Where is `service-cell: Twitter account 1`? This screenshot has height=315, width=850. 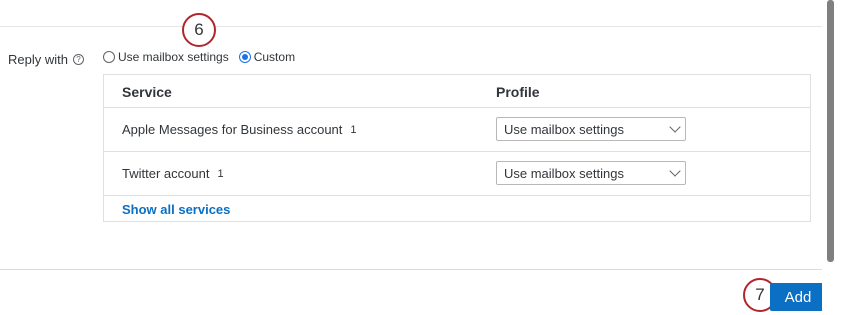 service-cell: Twitter account 1 is located at coordinates (173, 173).